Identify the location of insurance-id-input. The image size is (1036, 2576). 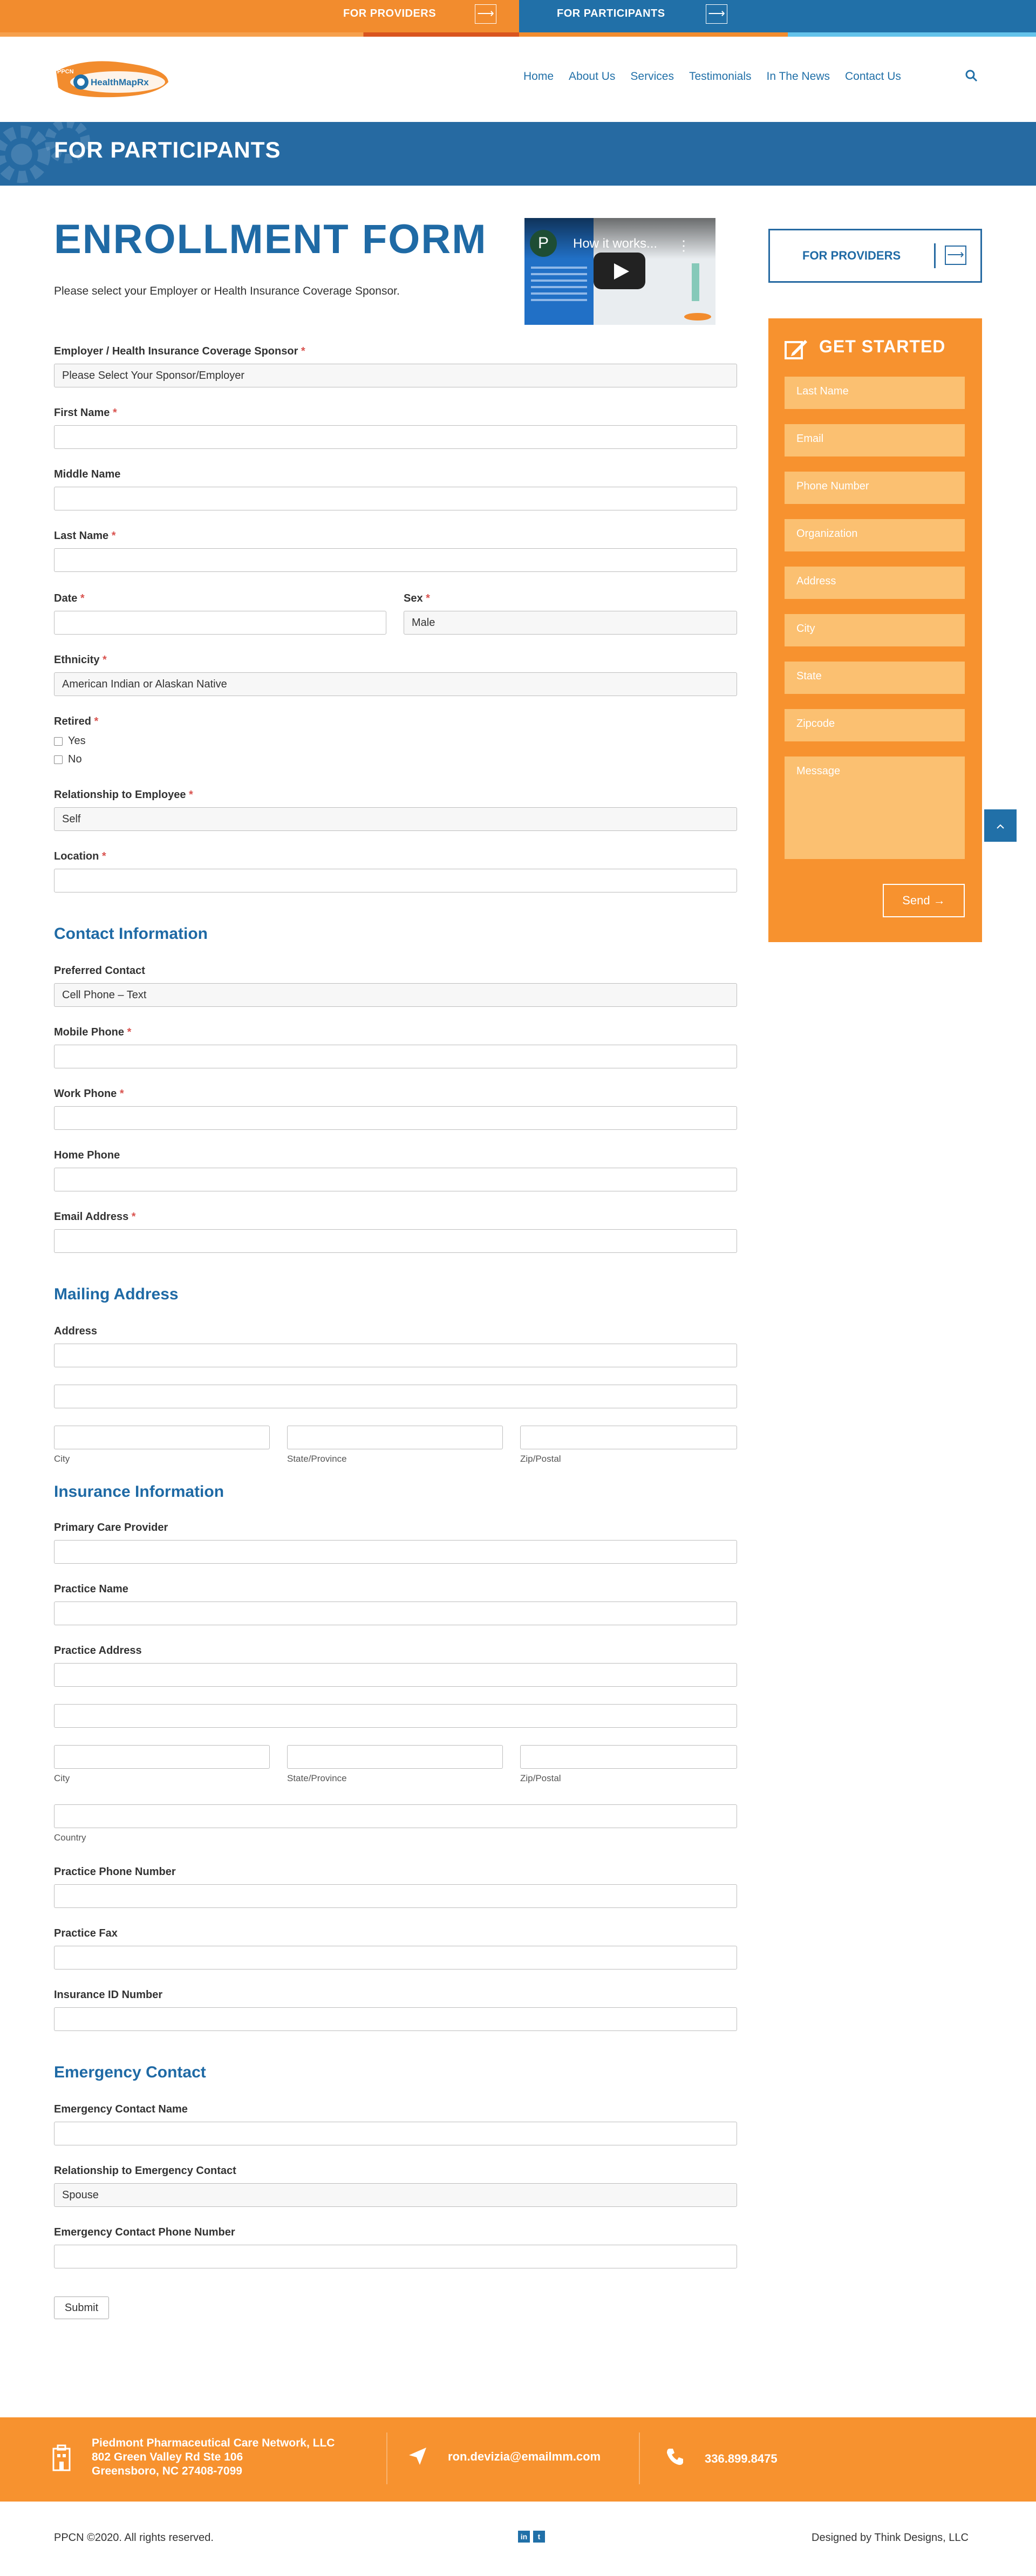
(395, 2019).